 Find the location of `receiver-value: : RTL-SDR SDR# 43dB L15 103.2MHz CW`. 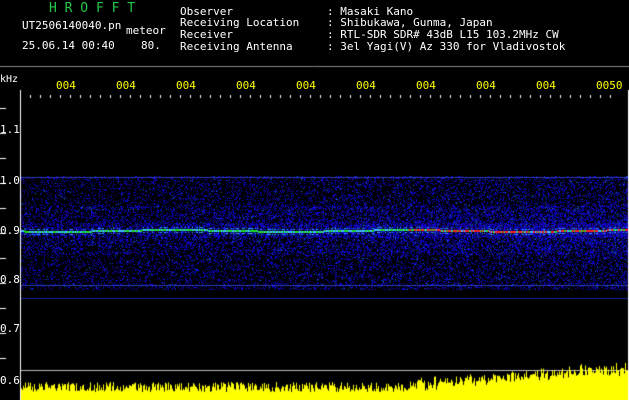

receiver-value: : RTL-SDR SDR# 43dB L15 103.2MHz CW is located at coordinates (443, 34).